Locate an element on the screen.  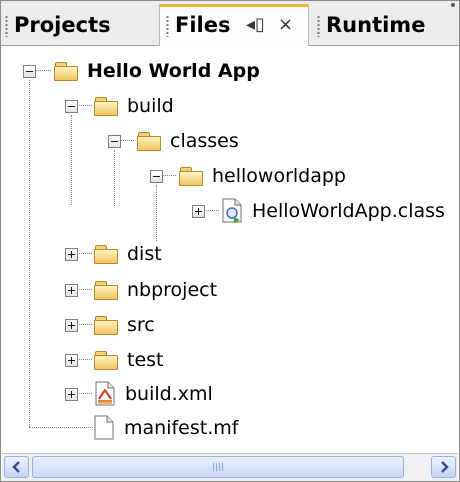
tree-item-label: Hello World App is located at coordinates (173, 71).